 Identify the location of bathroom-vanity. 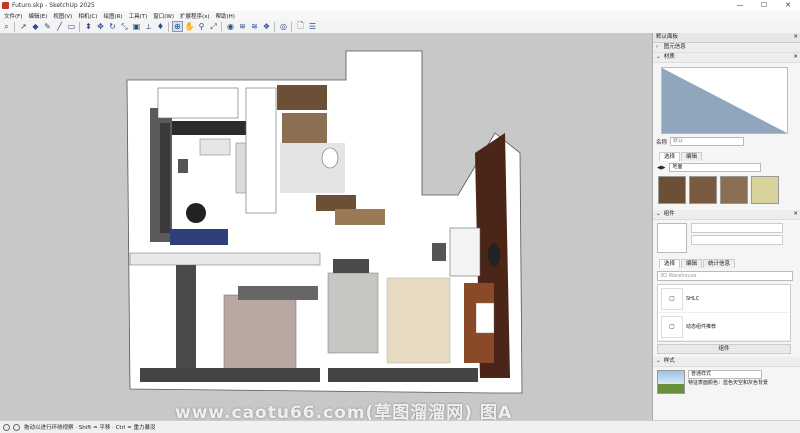
(336, 203).